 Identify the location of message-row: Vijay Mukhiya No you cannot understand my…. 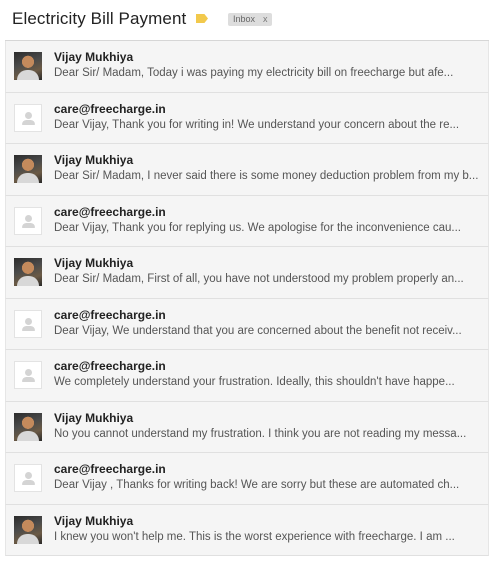
(247, 427).